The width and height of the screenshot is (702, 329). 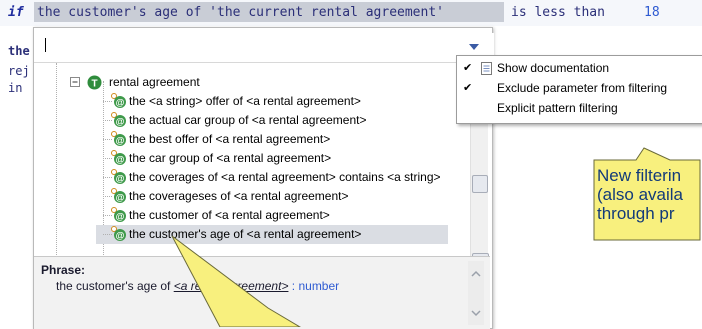 What do you see at coordinates (19, 71) in the screenshot?
I see `reject-fragment: rej` at bounding box center [19, 71].